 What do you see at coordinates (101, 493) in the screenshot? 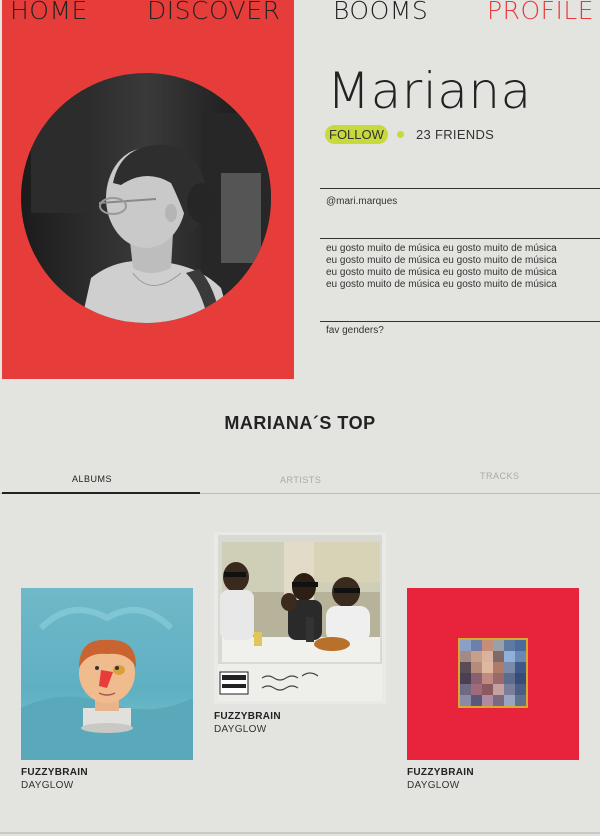
I see `active-tab-indicator` at bounding box center [101, 493].